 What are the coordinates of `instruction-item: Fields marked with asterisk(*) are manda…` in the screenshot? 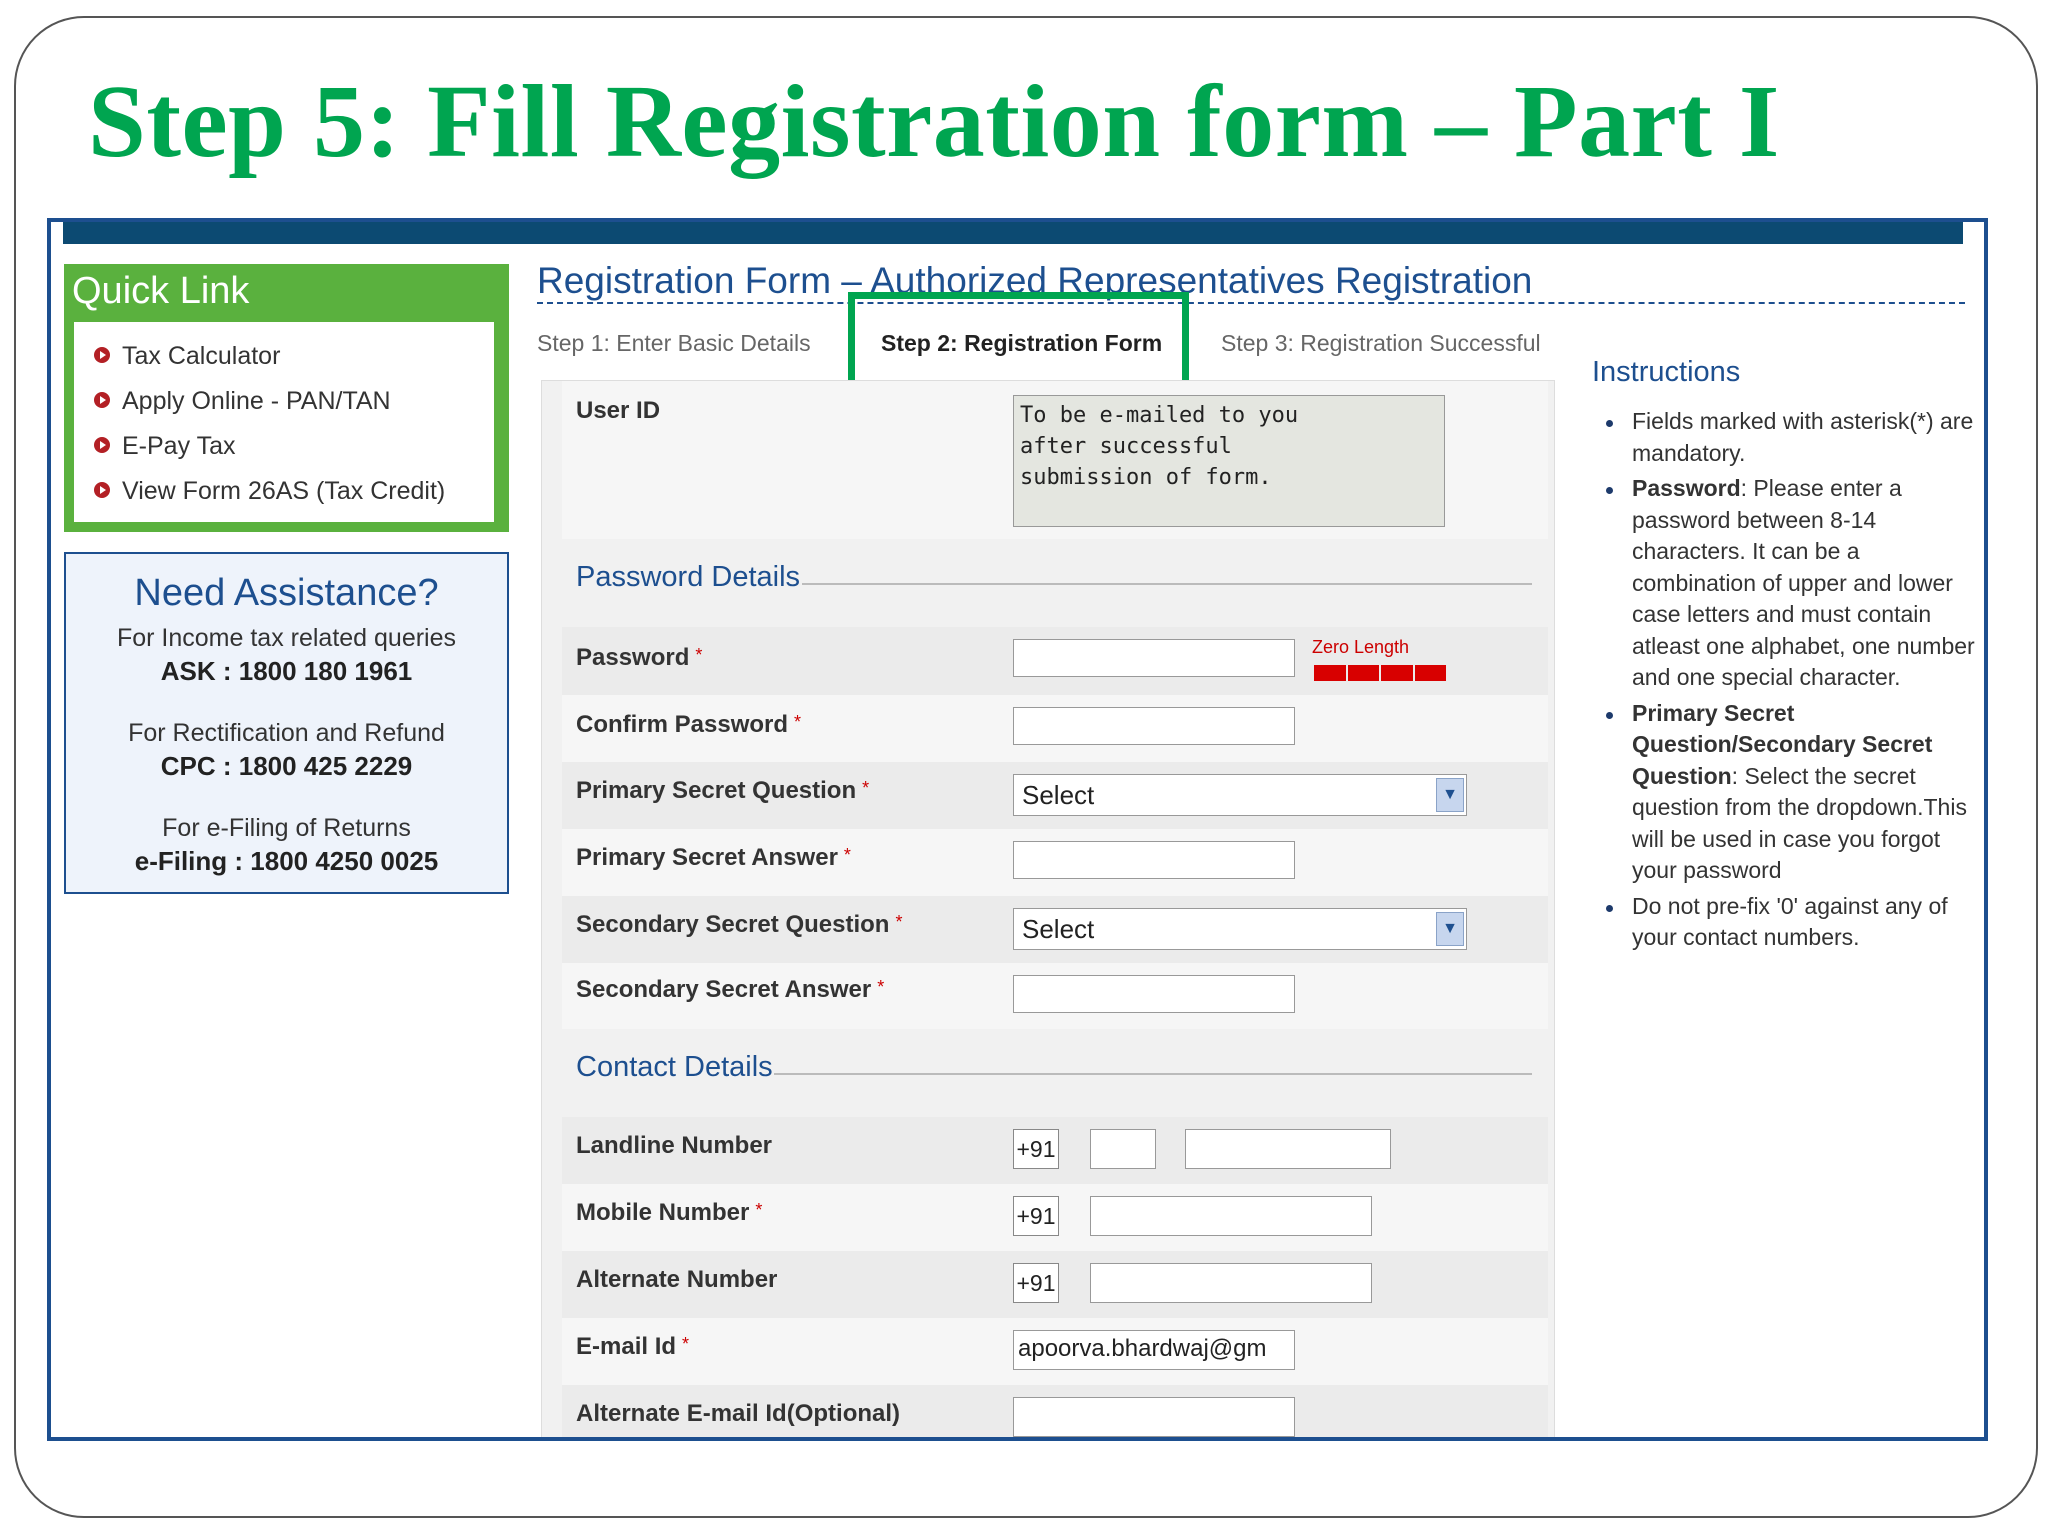 It's located at (1786, 437).